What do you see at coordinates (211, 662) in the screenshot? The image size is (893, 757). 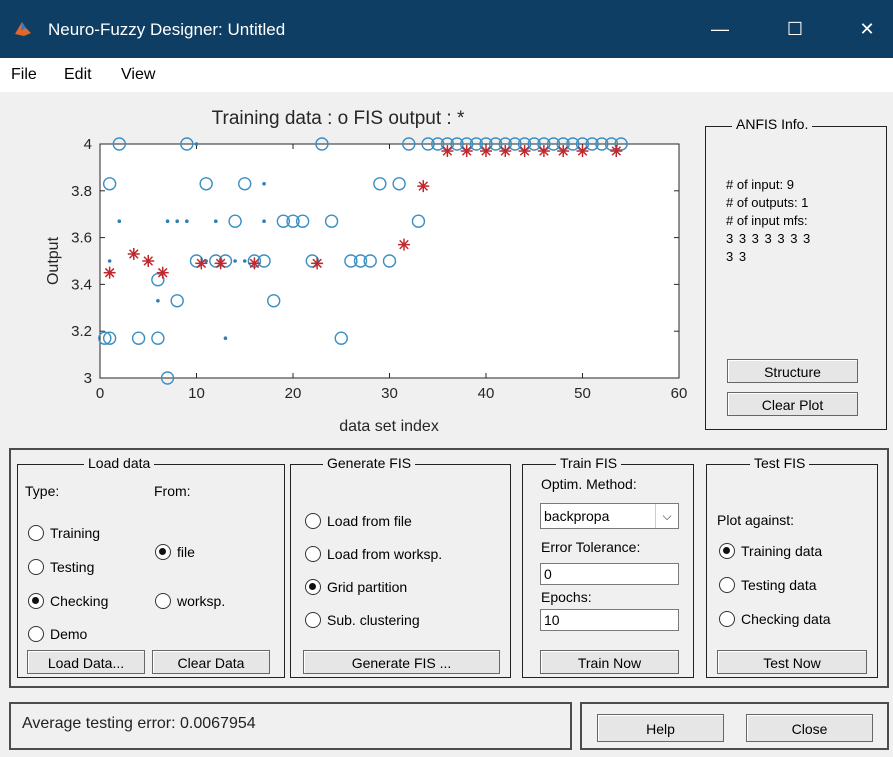 I see `clear-data-button: Clear Data` at bounding box center [211, 662].